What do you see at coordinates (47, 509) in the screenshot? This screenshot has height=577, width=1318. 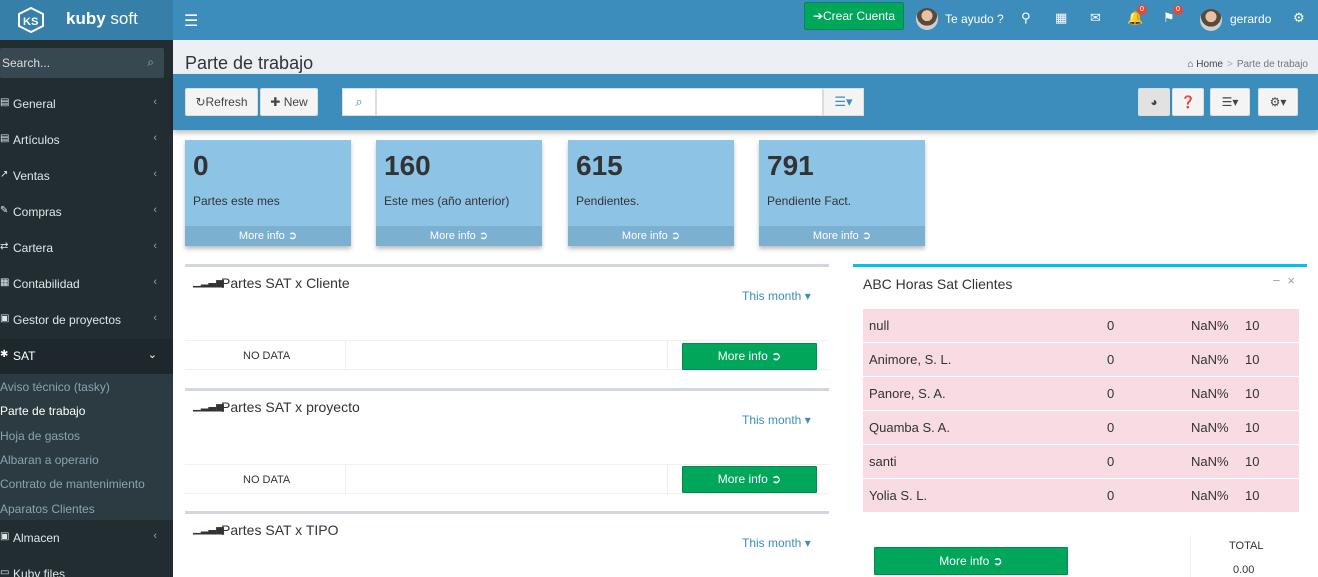 I see `submenu-aparatos-clientes: Aparatos Clientes` at bounding box center [47, 509].